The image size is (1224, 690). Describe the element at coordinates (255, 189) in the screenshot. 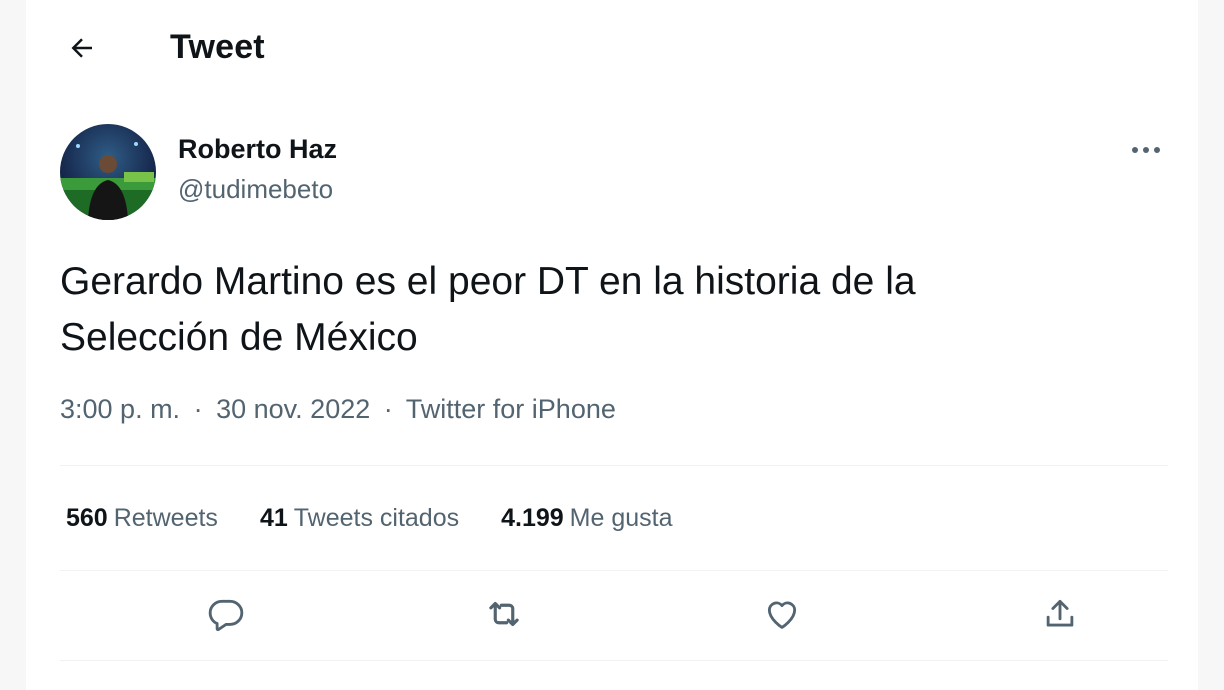

I see `author-handle: @tudimebeto` at that location.